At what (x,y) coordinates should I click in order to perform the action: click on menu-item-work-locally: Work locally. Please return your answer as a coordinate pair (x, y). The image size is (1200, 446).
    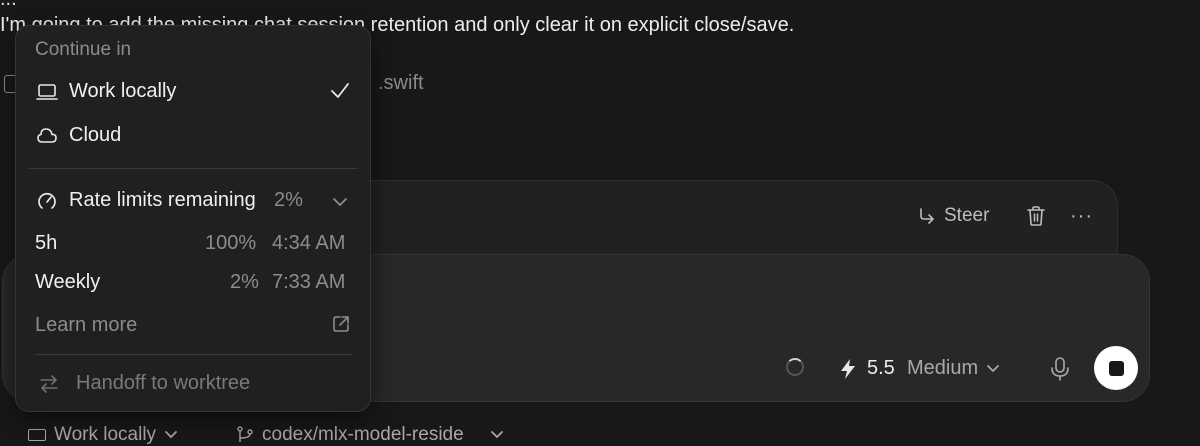
    Looking at the image, I should click on (193, 92).